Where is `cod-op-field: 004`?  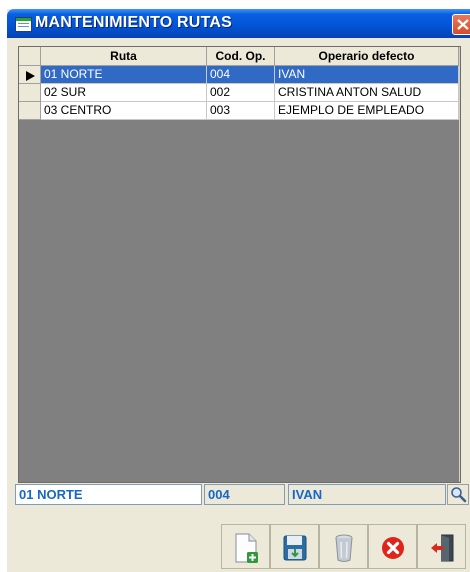 cod-op-field: 004 is located at coordinates (244, 494).